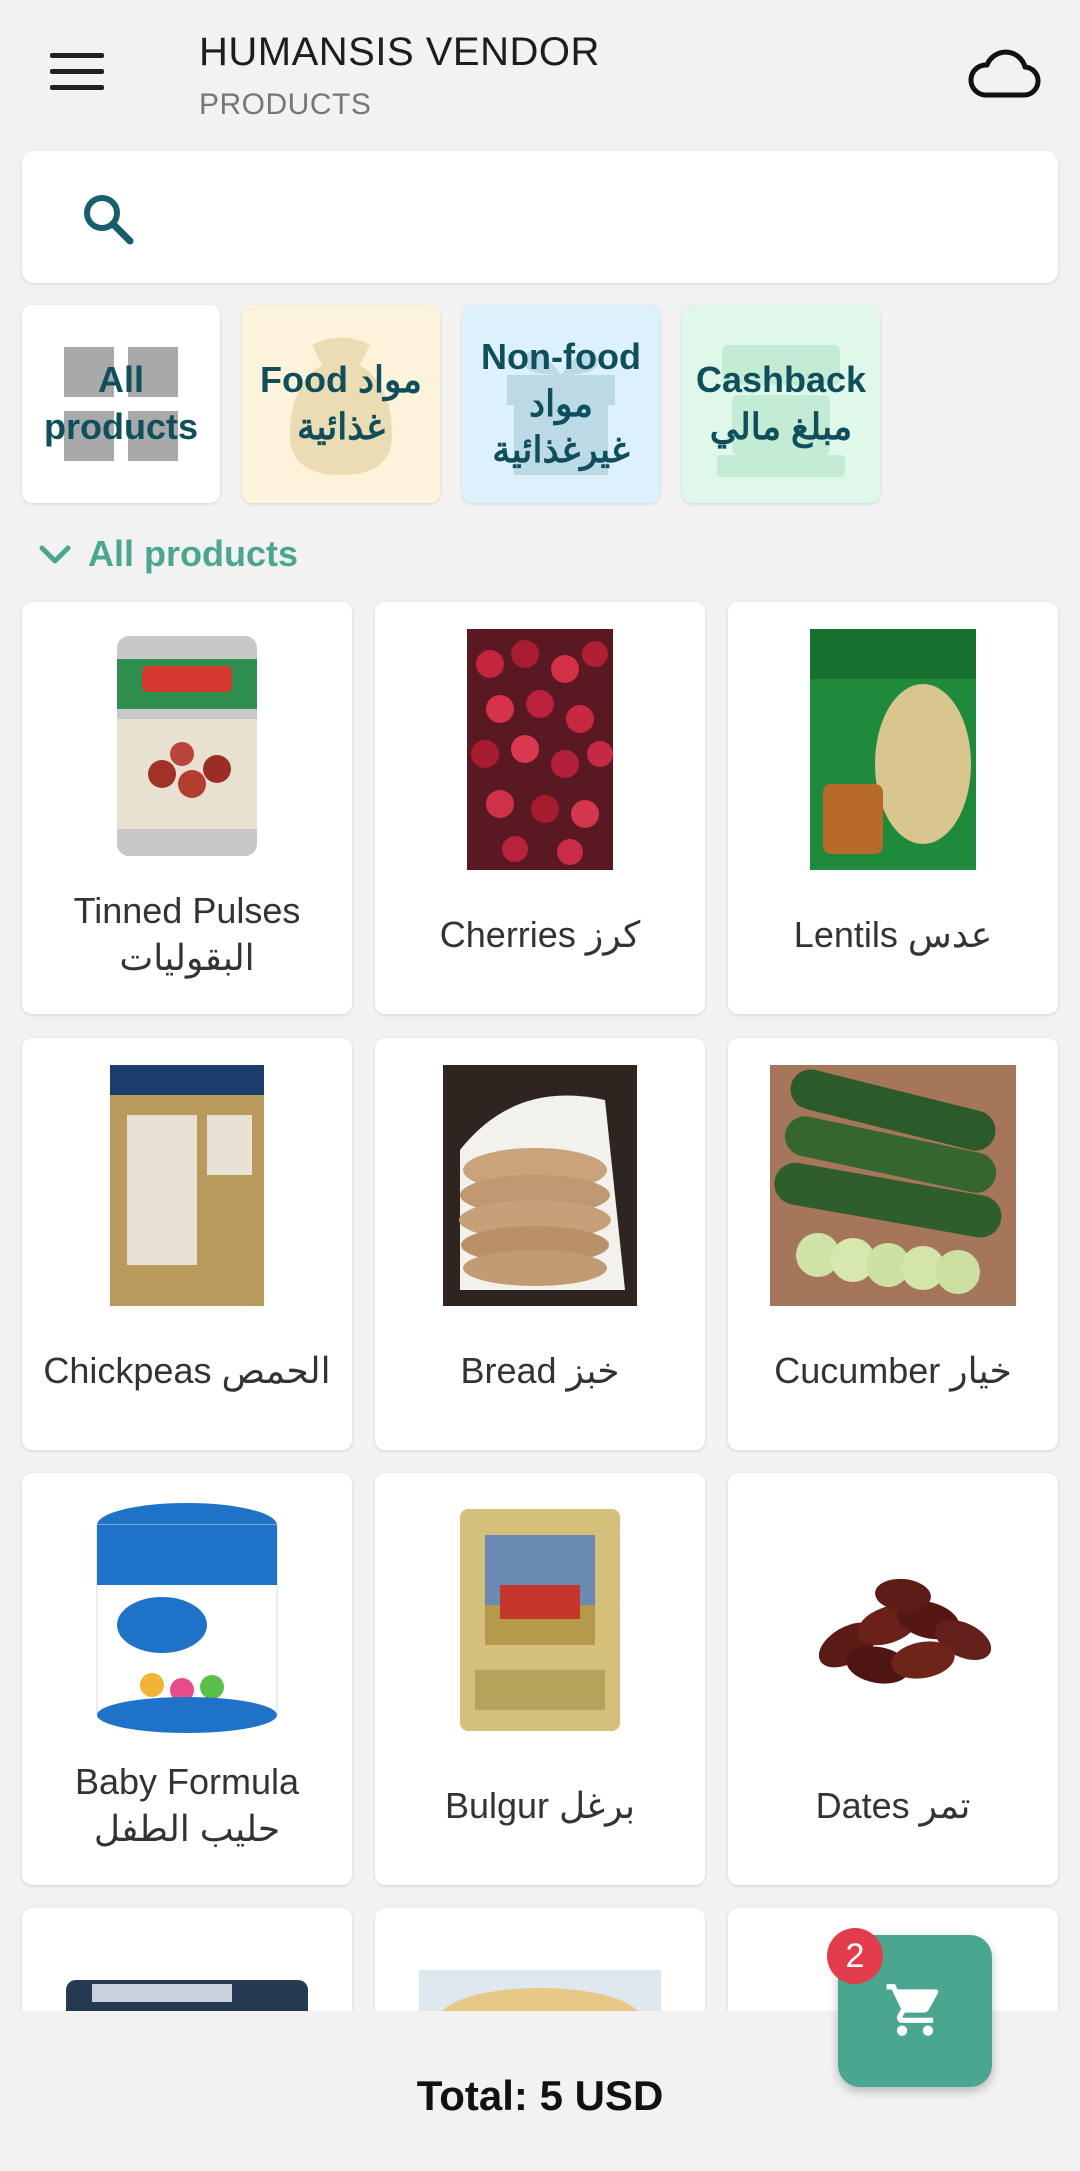 Image resolution: width=1080 pixels, height=2171 pixels. I want to click on product-card: Bread خبز, so click(540, 1244).